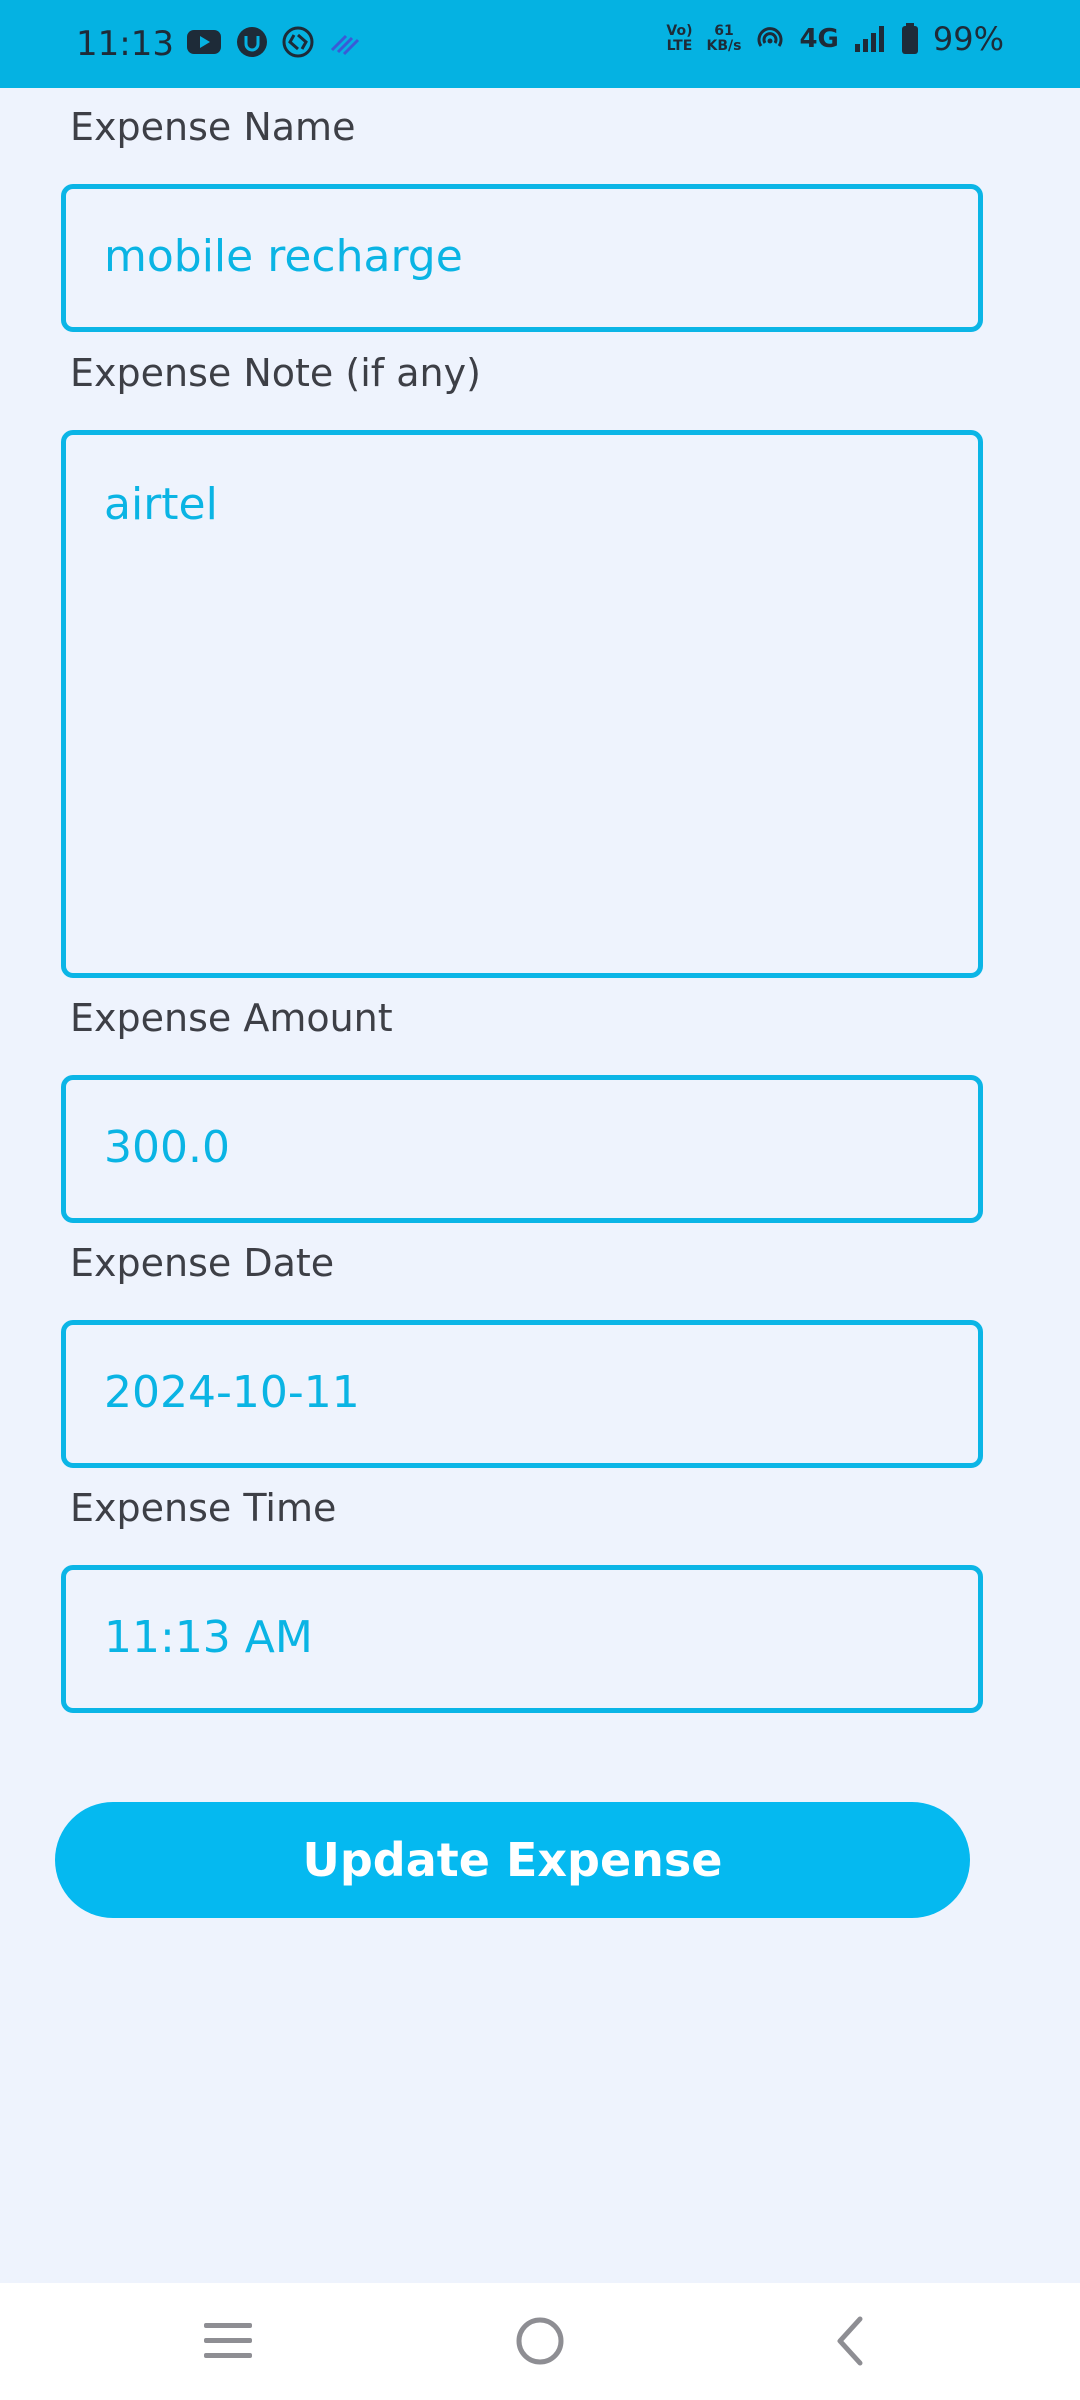 The height and width of the screenshot is (2400, 1080). I want to click on expense-amount-label: Expense Amount, so click(231, 1018).